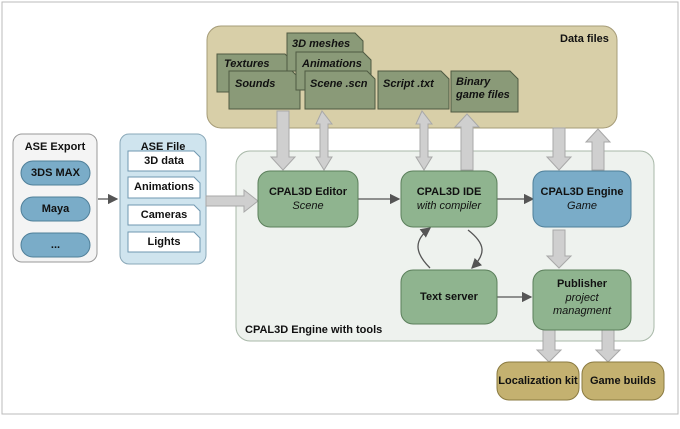 Image resolution: width=680 pixels, height=429 pixels. I want to click on engine-node-subtitle: Game, so click(582, 206).